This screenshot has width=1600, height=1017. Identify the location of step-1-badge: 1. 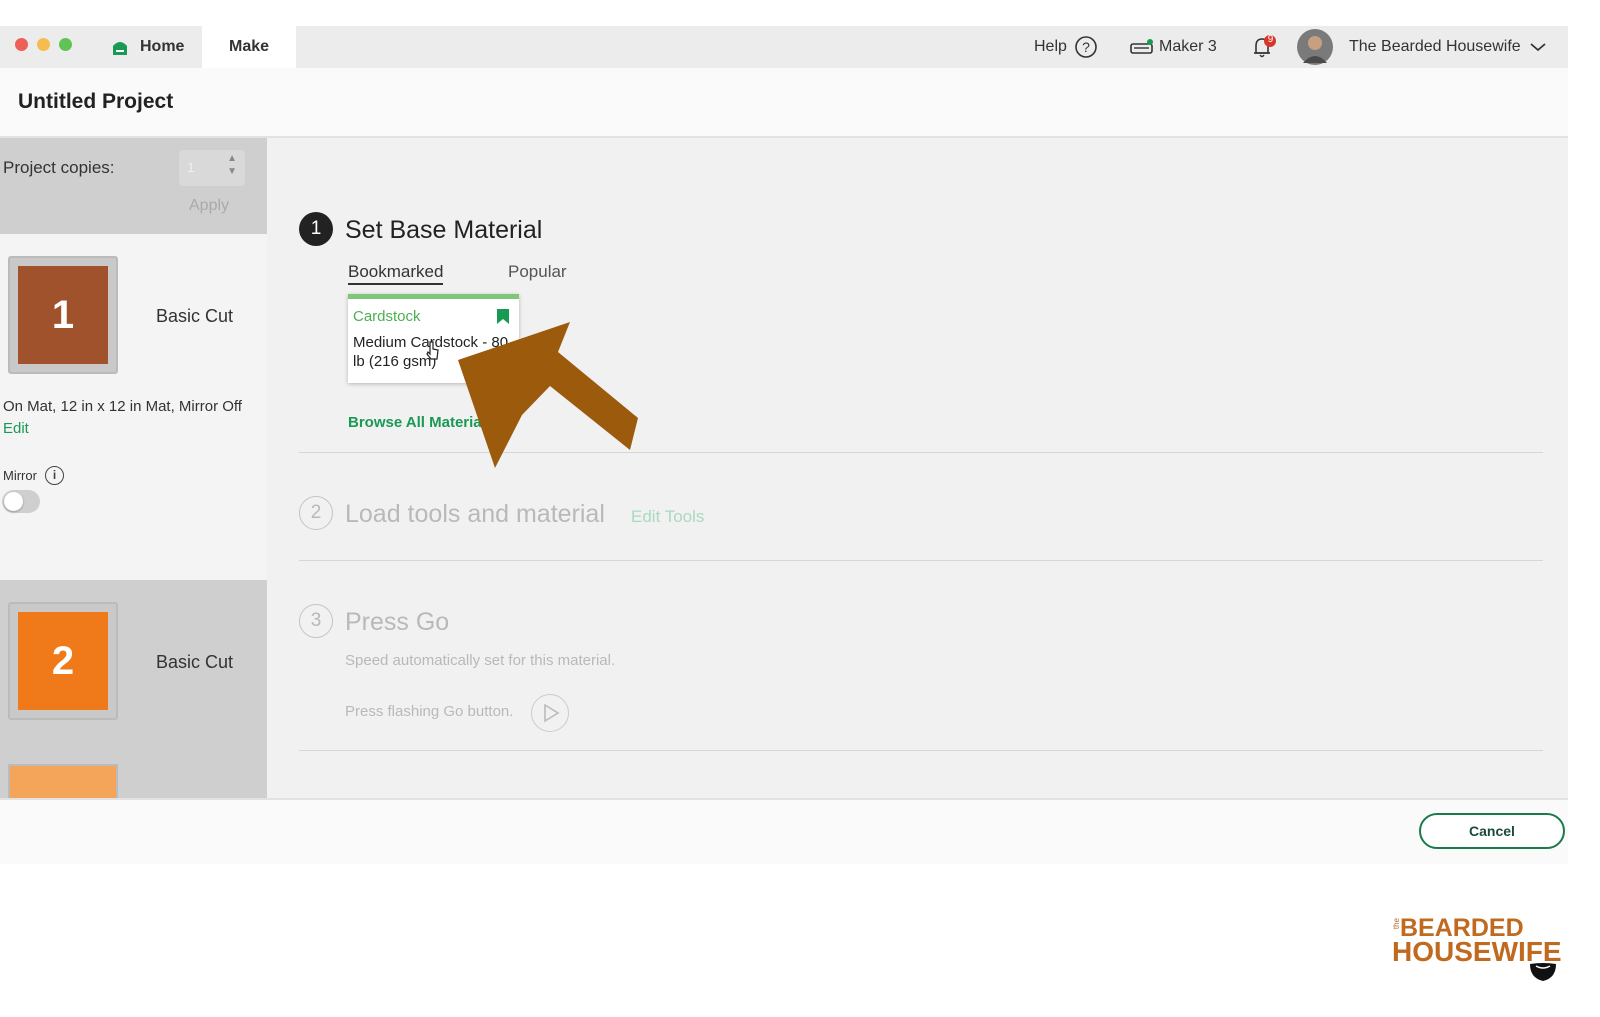
(316, 229).